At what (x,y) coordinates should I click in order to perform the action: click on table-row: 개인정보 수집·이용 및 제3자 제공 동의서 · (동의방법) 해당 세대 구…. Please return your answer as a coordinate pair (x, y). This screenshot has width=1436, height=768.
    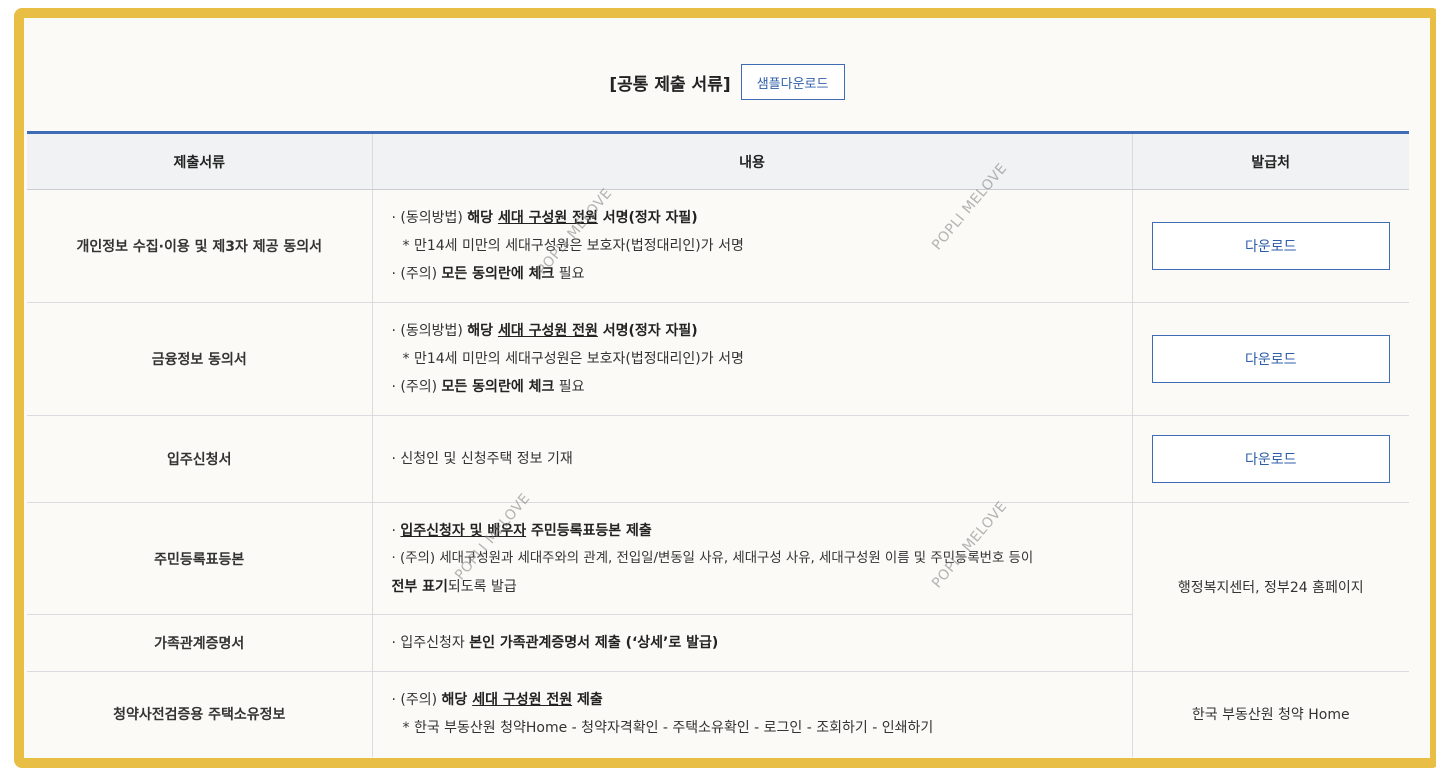
    Looking at the image, I should click on (718, 246).